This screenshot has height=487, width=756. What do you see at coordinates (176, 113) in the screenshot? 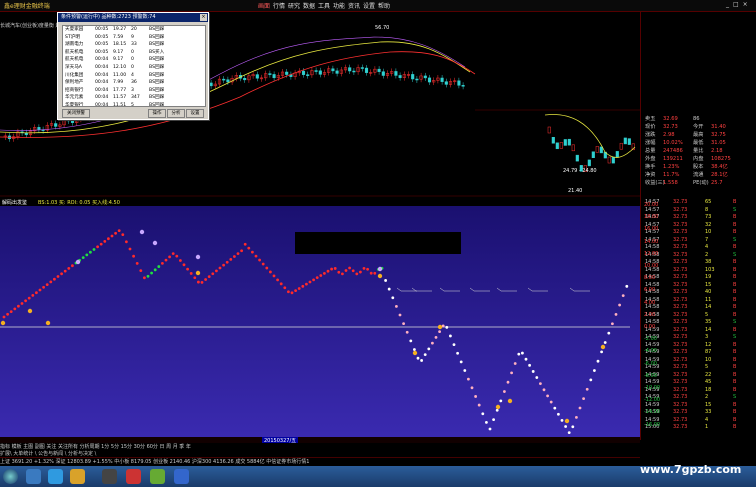
I see `analyze-button: 分析` at bounding box center [176, 113].